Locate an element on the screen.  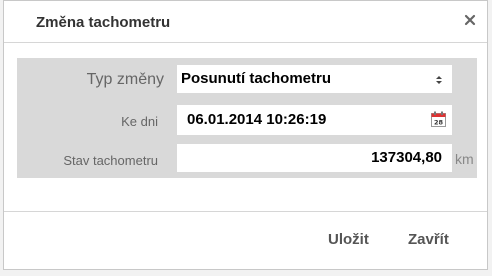
footer-divider is located at coordinates (245, 211).